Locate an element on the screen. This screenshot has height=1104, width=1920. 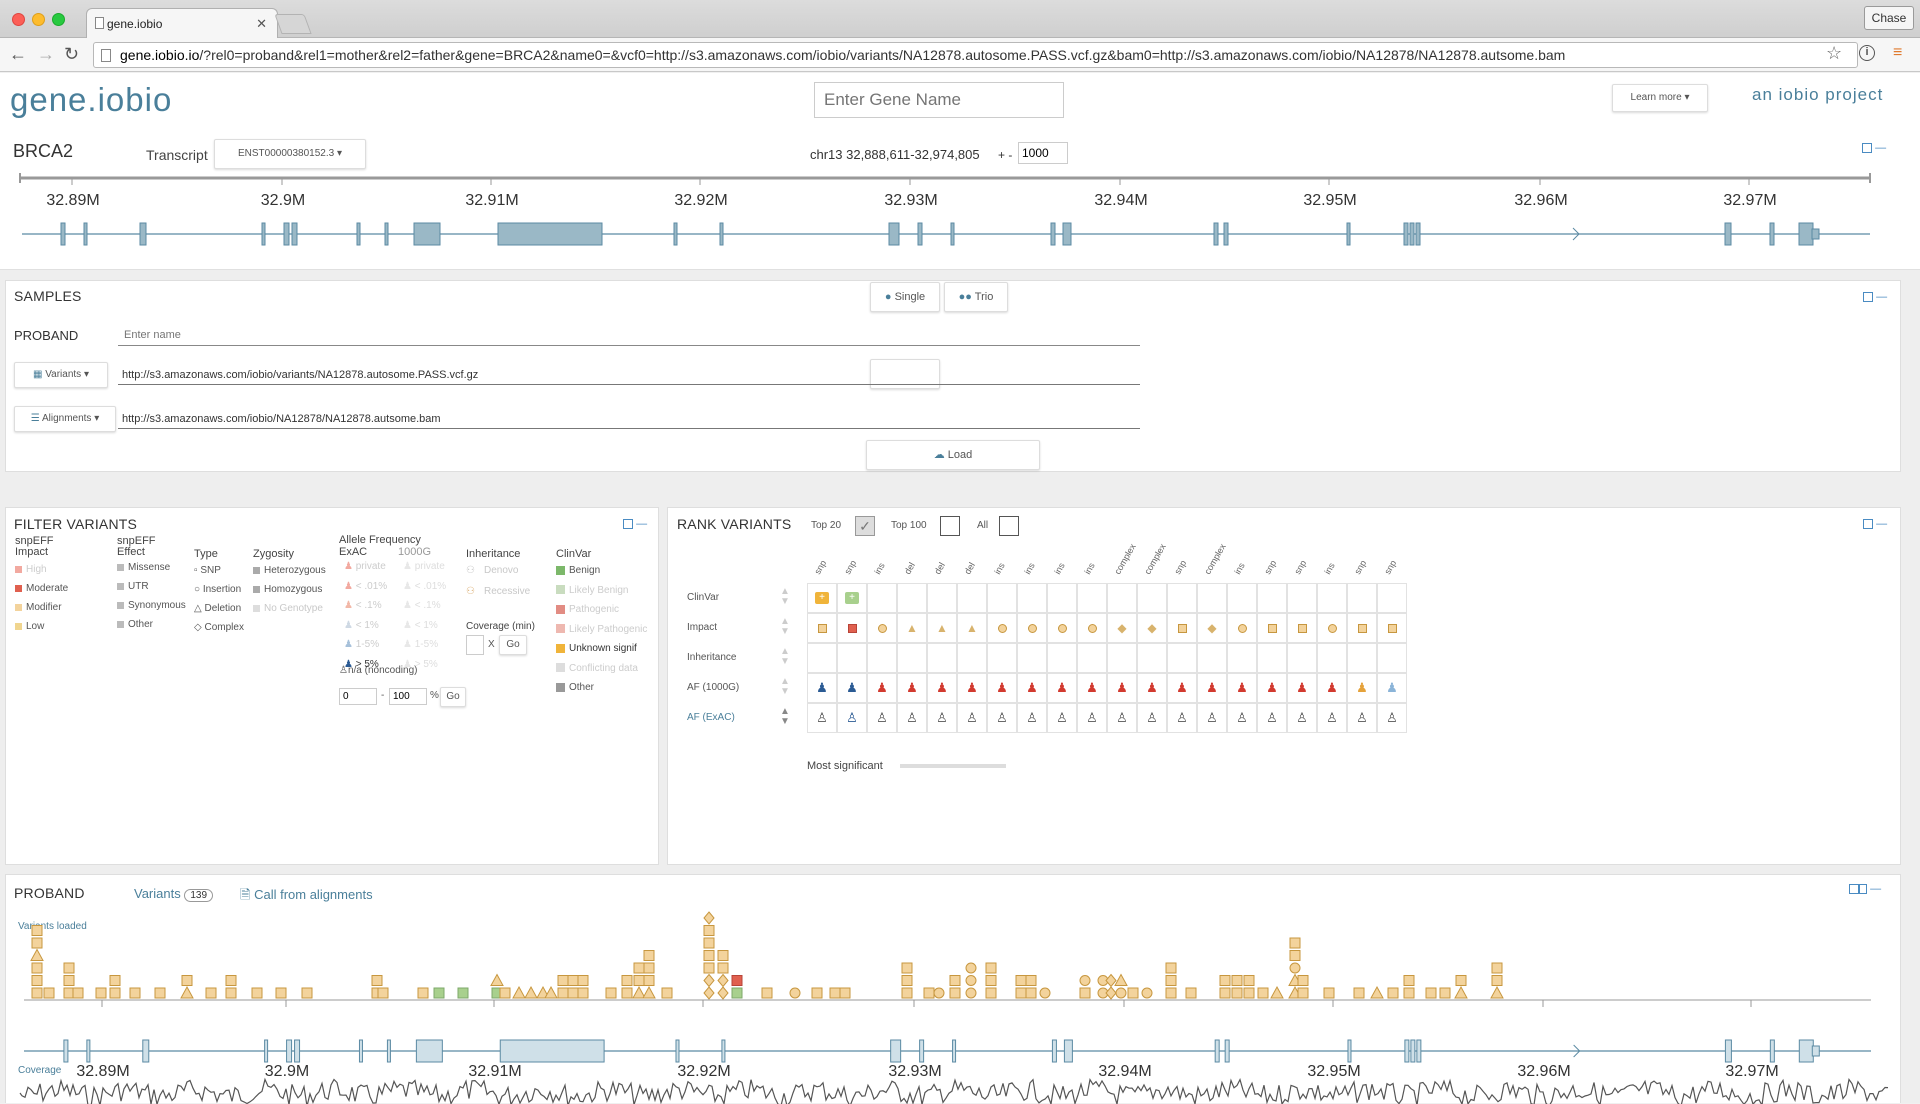
type-insertion: ○ Insertion is located at coordinates (217, 589).